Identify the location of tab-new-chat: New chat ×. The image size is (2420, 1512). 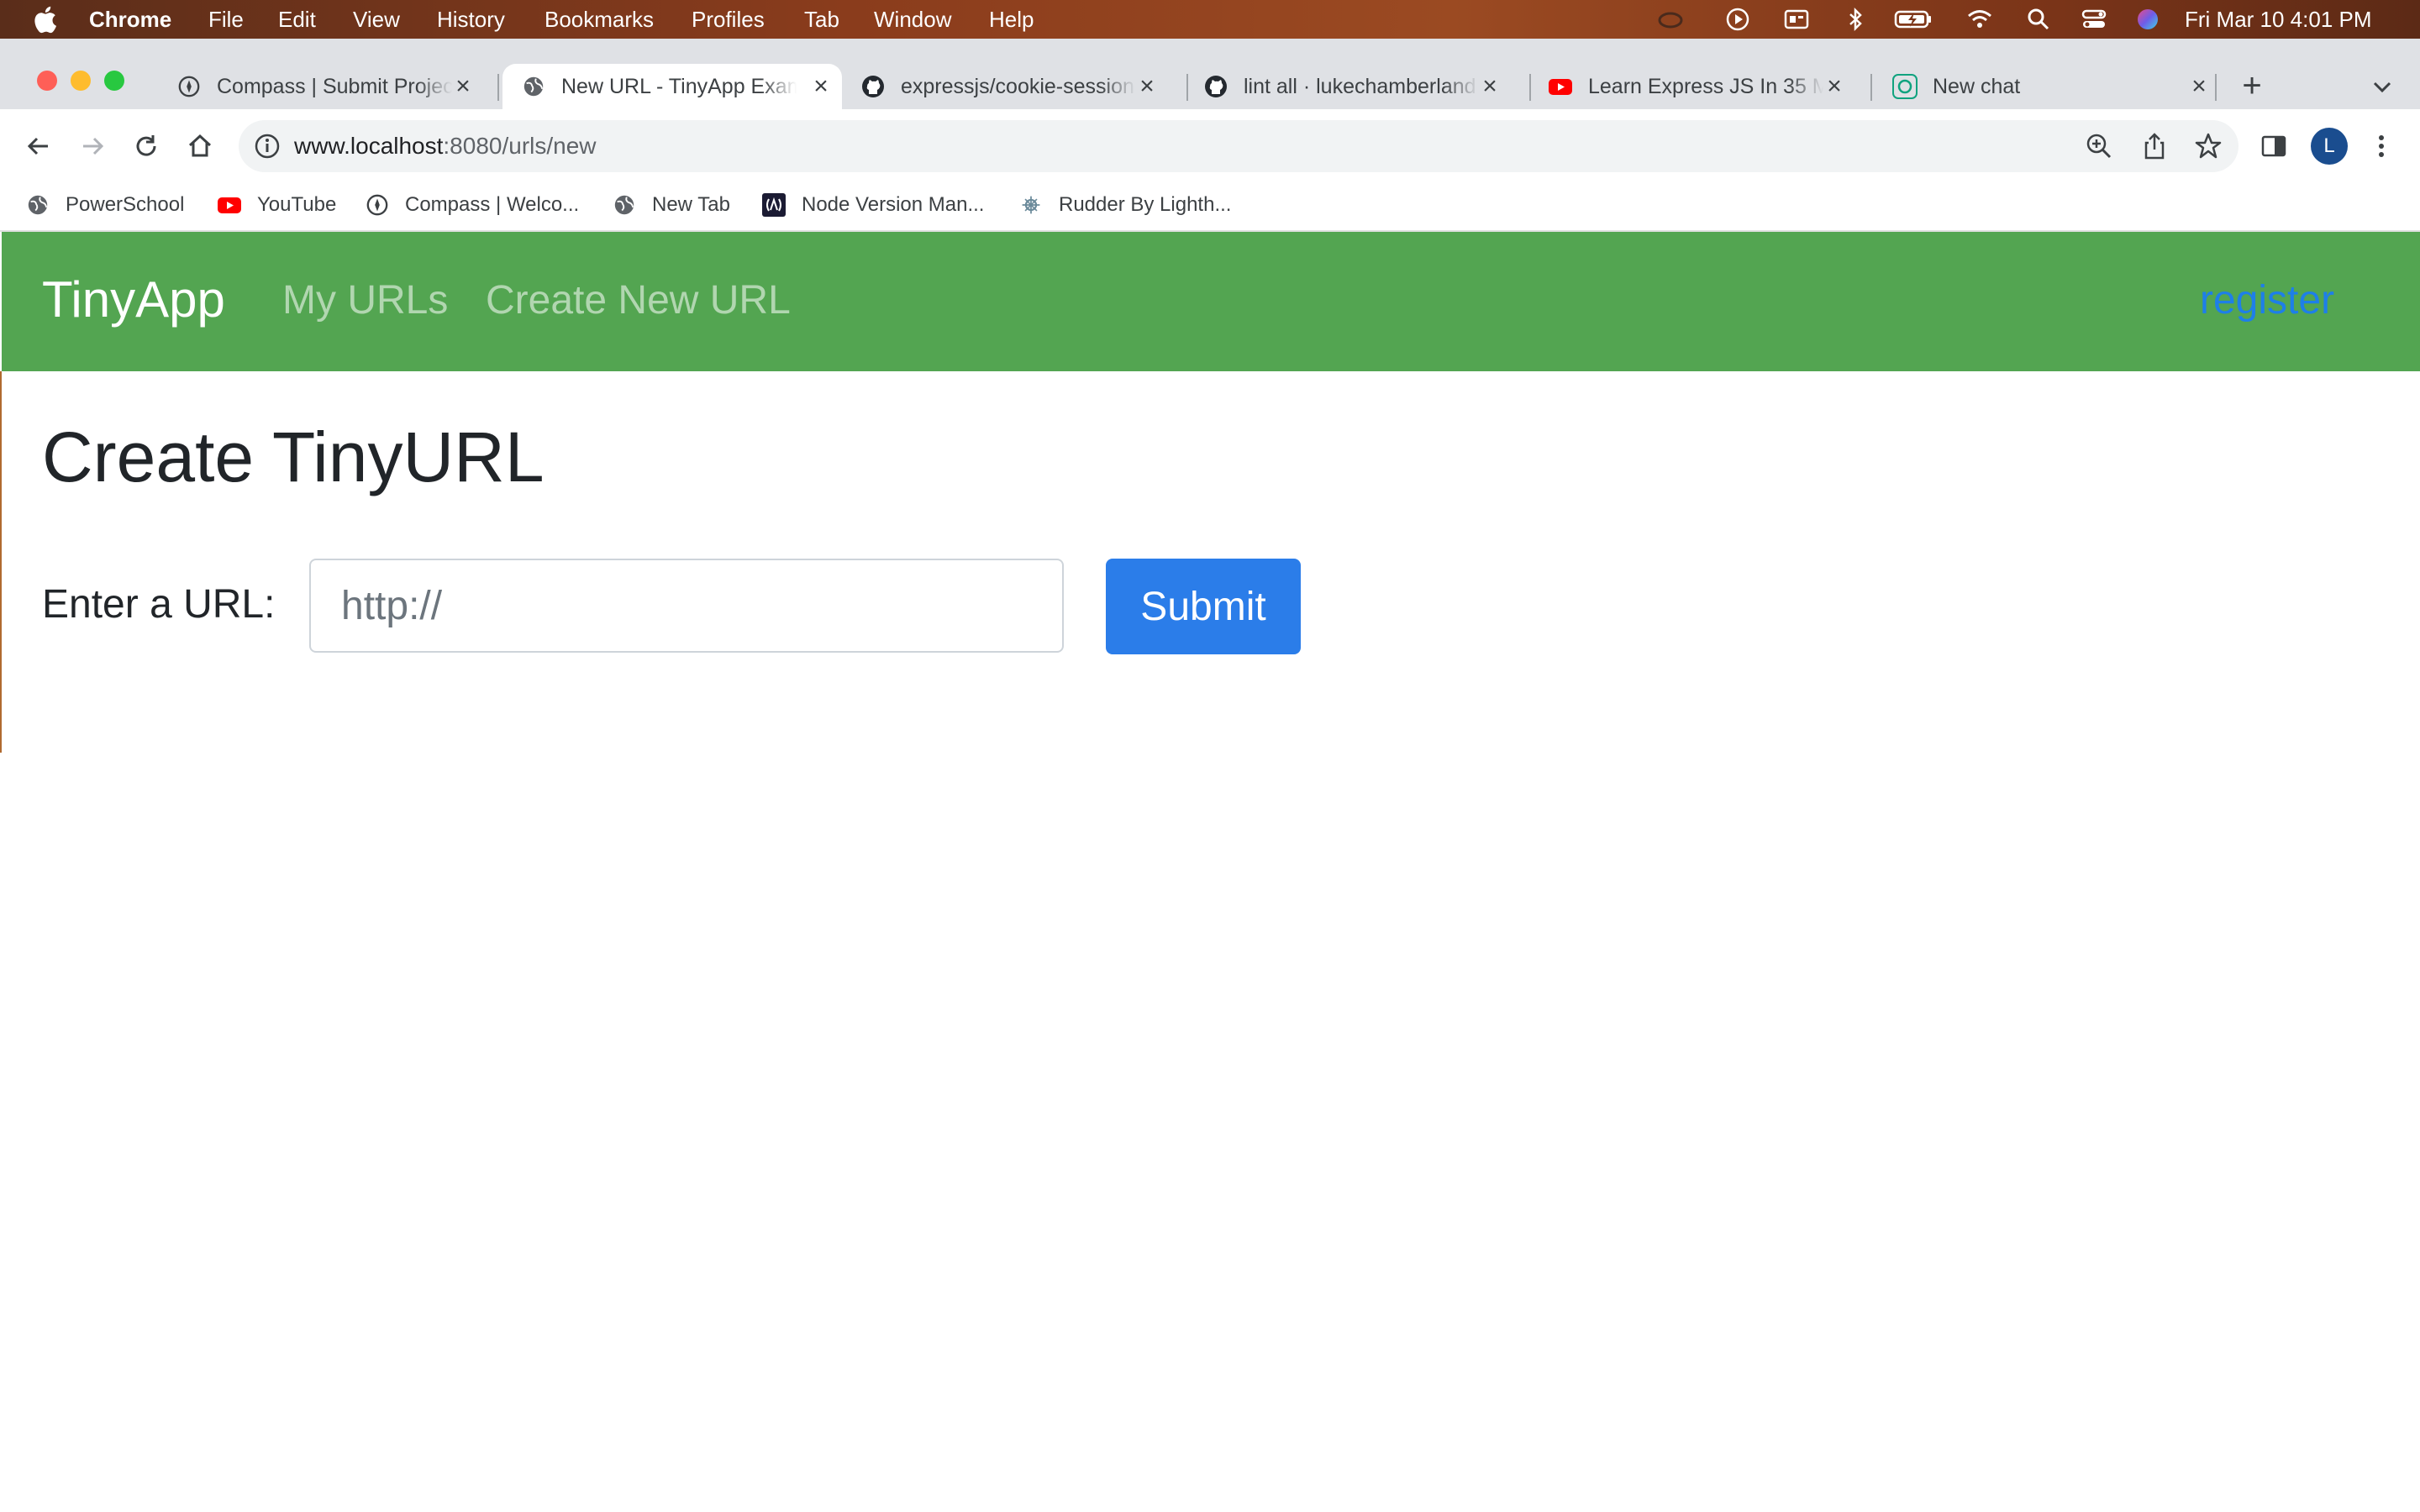
(2049, 86).